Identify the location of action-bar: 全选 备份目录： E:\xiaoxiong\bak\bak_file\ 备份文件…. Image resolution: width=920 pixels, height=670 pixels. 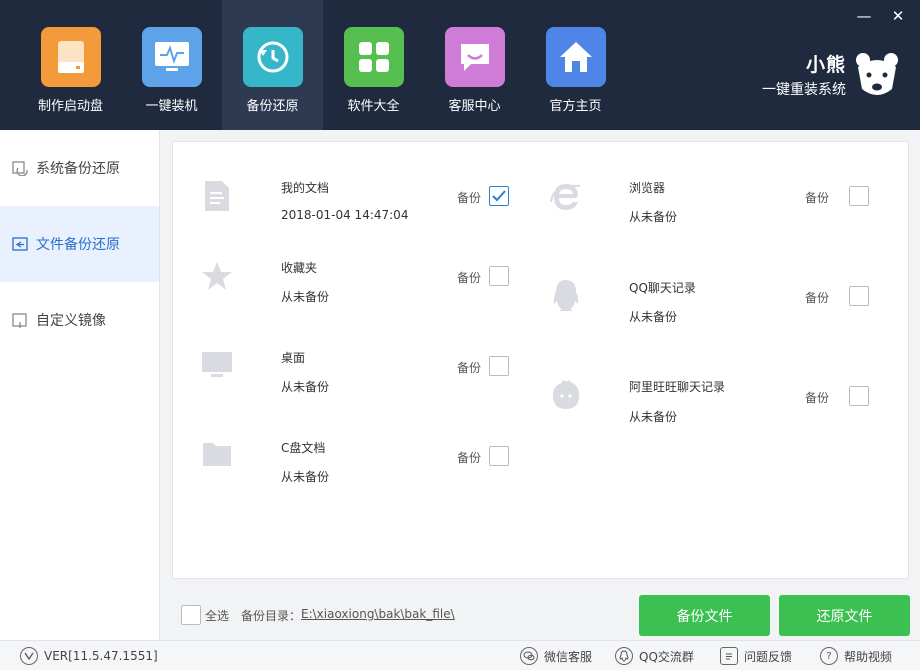
(540, 613).